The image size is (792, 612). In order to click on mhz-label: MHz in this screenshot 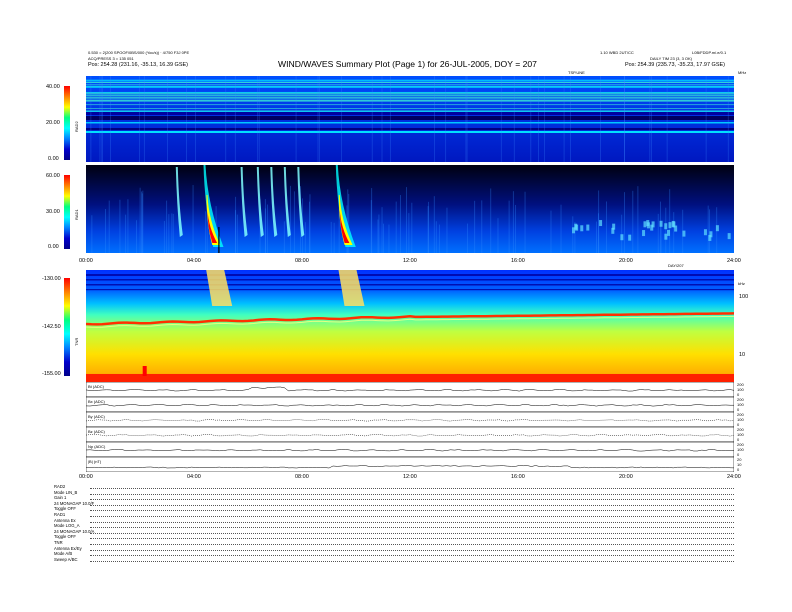, I will do `click(742, 72)`.